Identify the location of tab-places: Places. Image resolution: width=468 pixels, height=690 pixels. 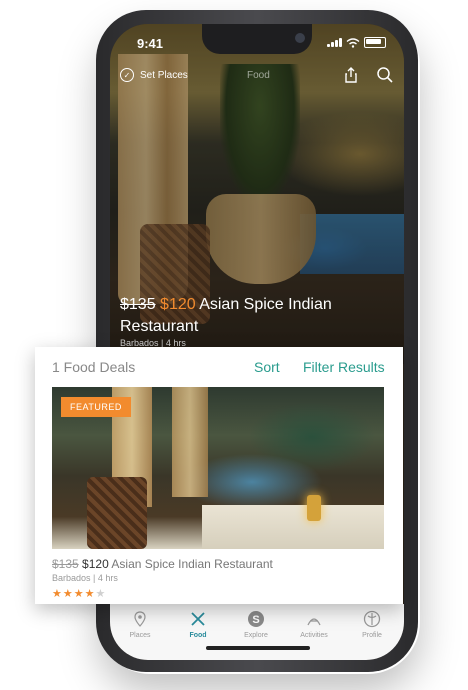
(140, 624).